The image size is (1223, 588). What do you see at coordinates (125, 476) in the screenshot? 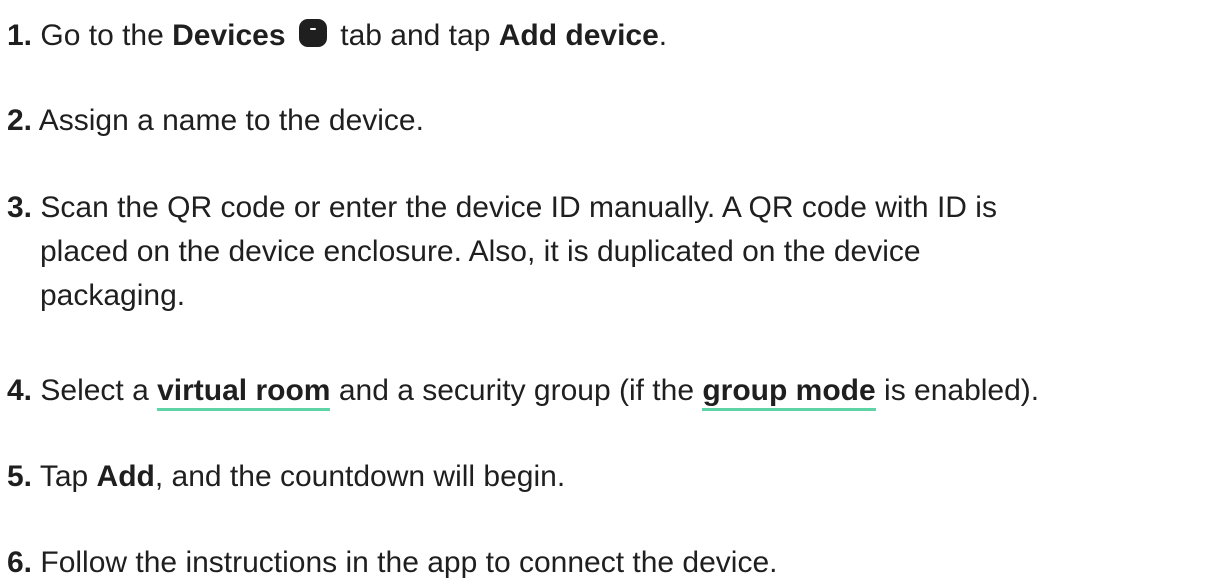
I see `add-label: Add` at bounding box center [125, 476].